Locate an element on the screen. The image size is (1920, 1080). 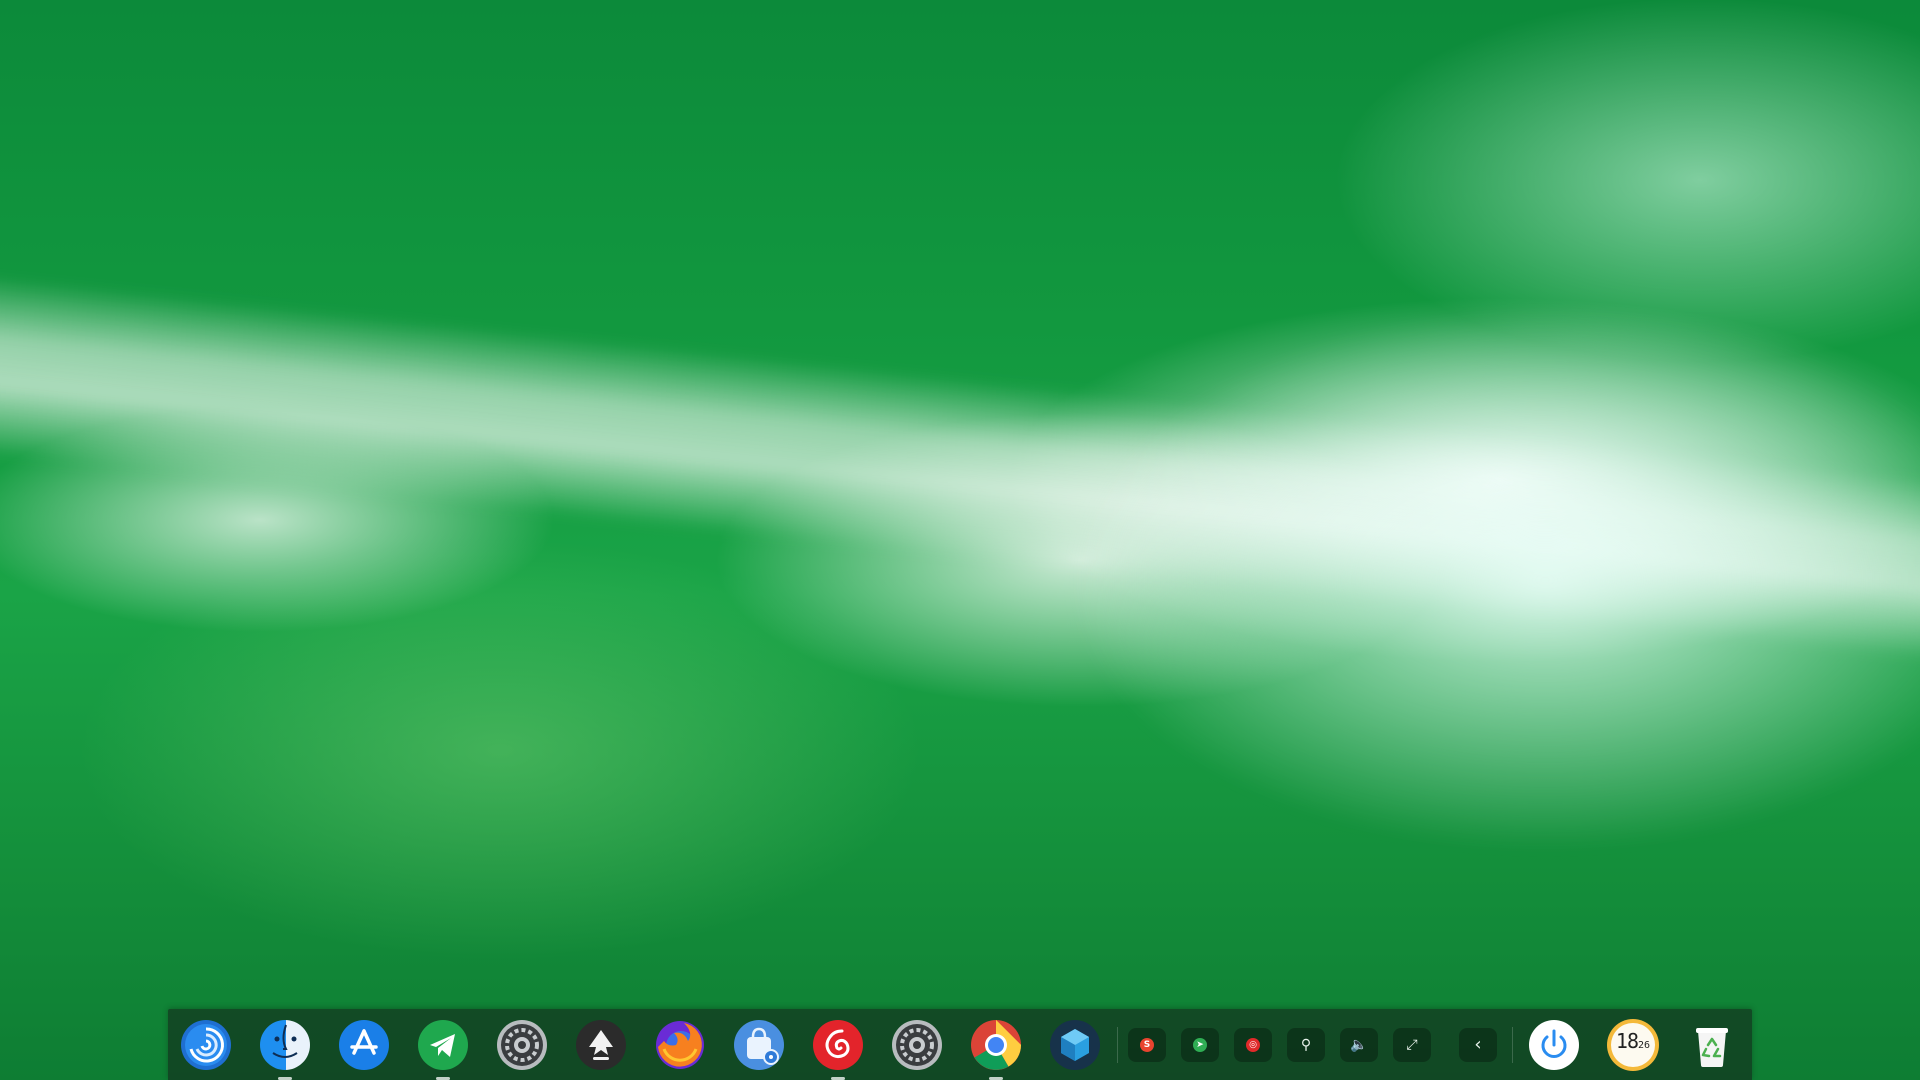
dock: S ➤ ◎ ⚲ 🔈 ⤢ ‹ 18 26 is located at coordinates (960, 1044).